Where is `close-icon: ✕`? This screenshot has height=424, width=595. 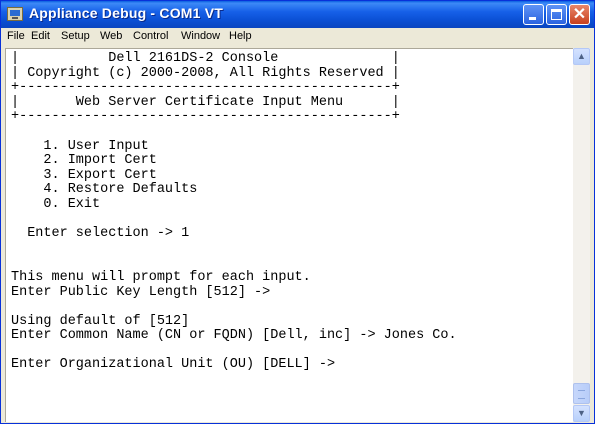
close-icon: ✕ is located at coordinates (579, 14).